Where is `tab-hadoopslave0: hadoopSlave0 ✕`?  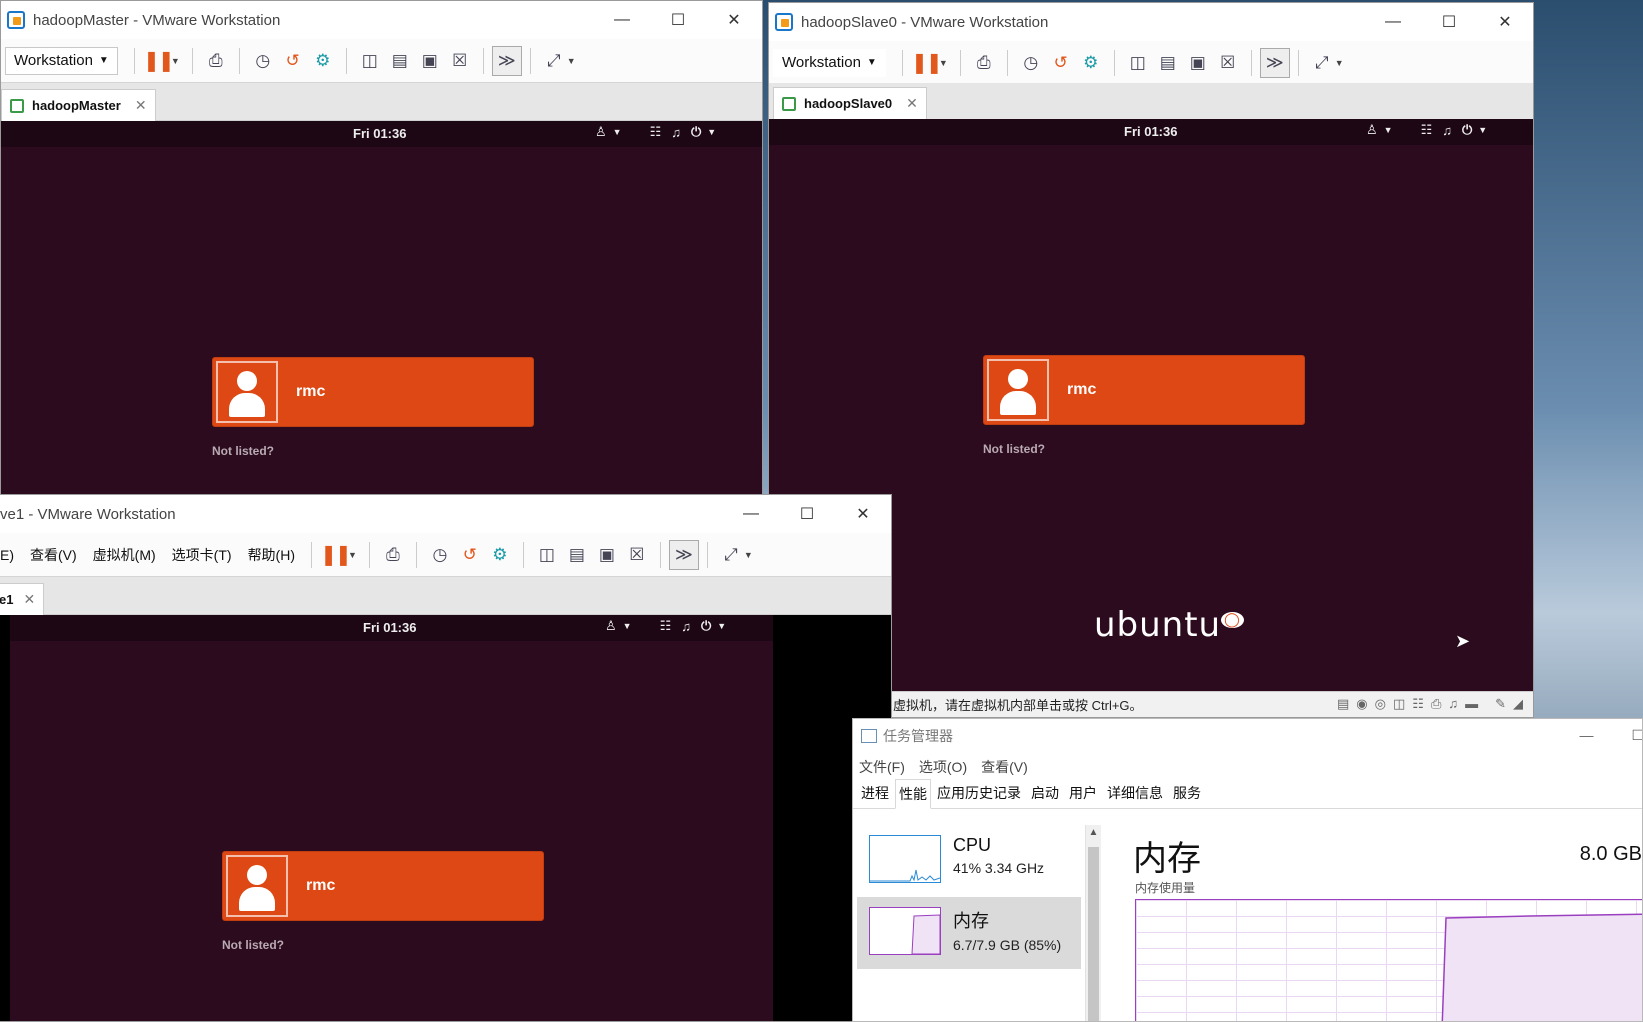 tab-hadoopslave0: hadoopSlave0 ✕ is located at coordinates (850, 103).